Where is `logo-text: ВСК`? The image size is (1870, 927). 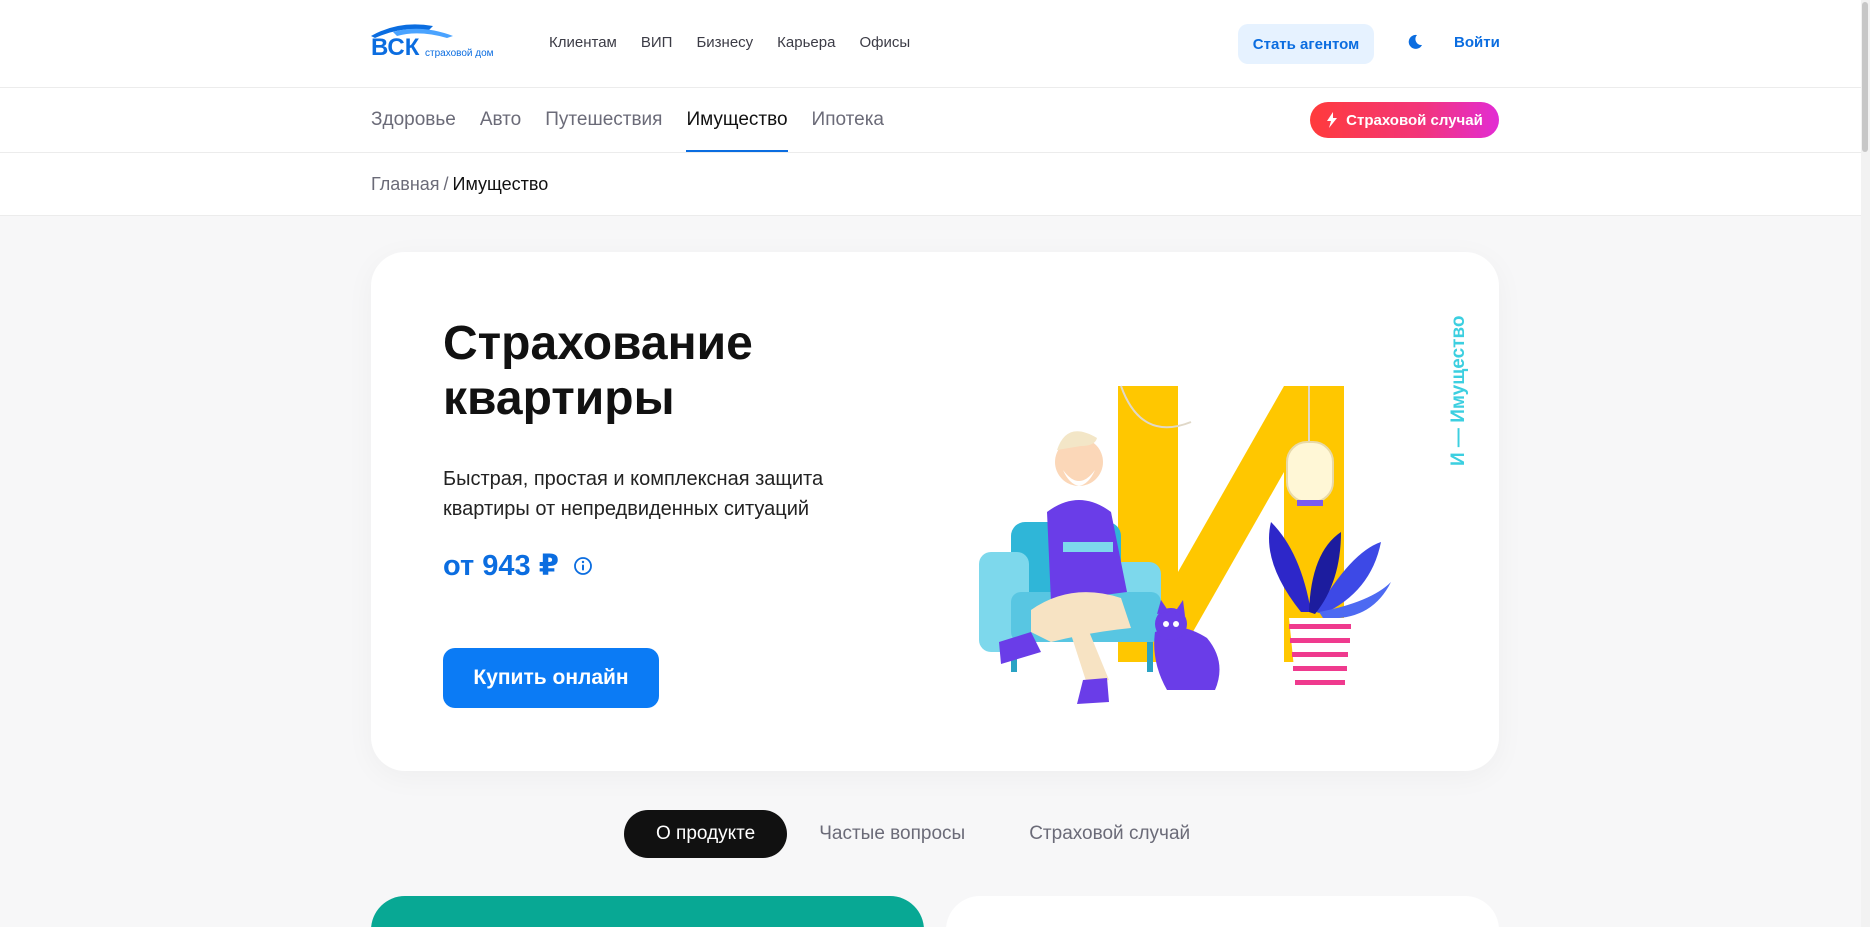 logo-text: ВСК is located at coordinates (395, 47).